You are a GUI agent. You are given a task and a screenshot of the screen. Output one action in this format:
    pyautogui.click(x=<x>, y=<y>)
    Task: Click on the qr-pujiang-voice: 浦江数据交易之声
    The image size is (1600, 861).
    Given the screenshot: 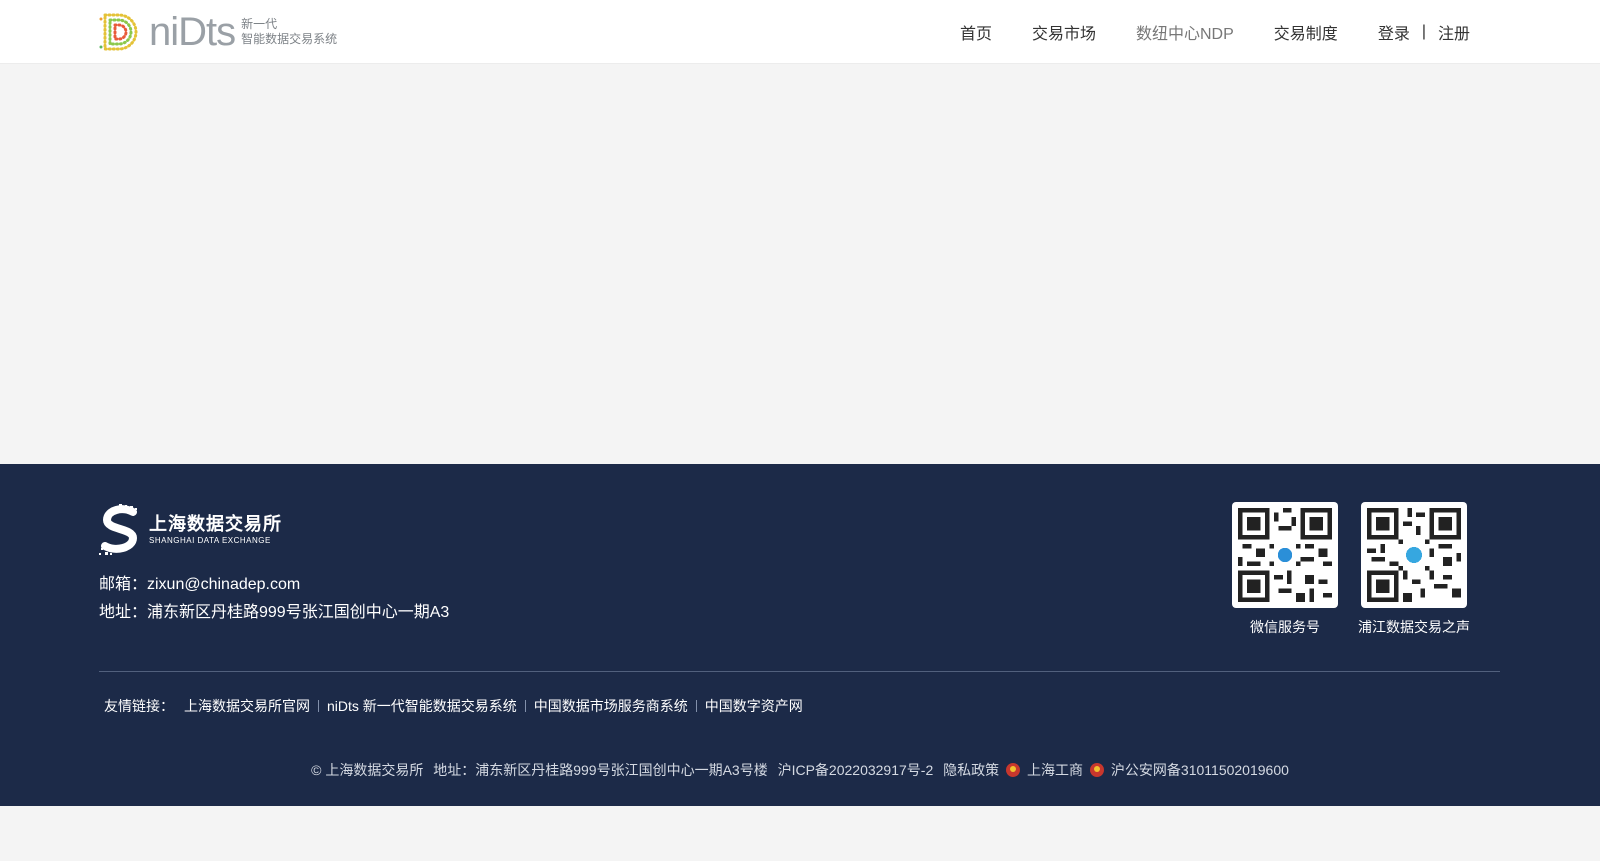 What is the action you would take?
    pyautogui.click(x=1414, y=569)
    